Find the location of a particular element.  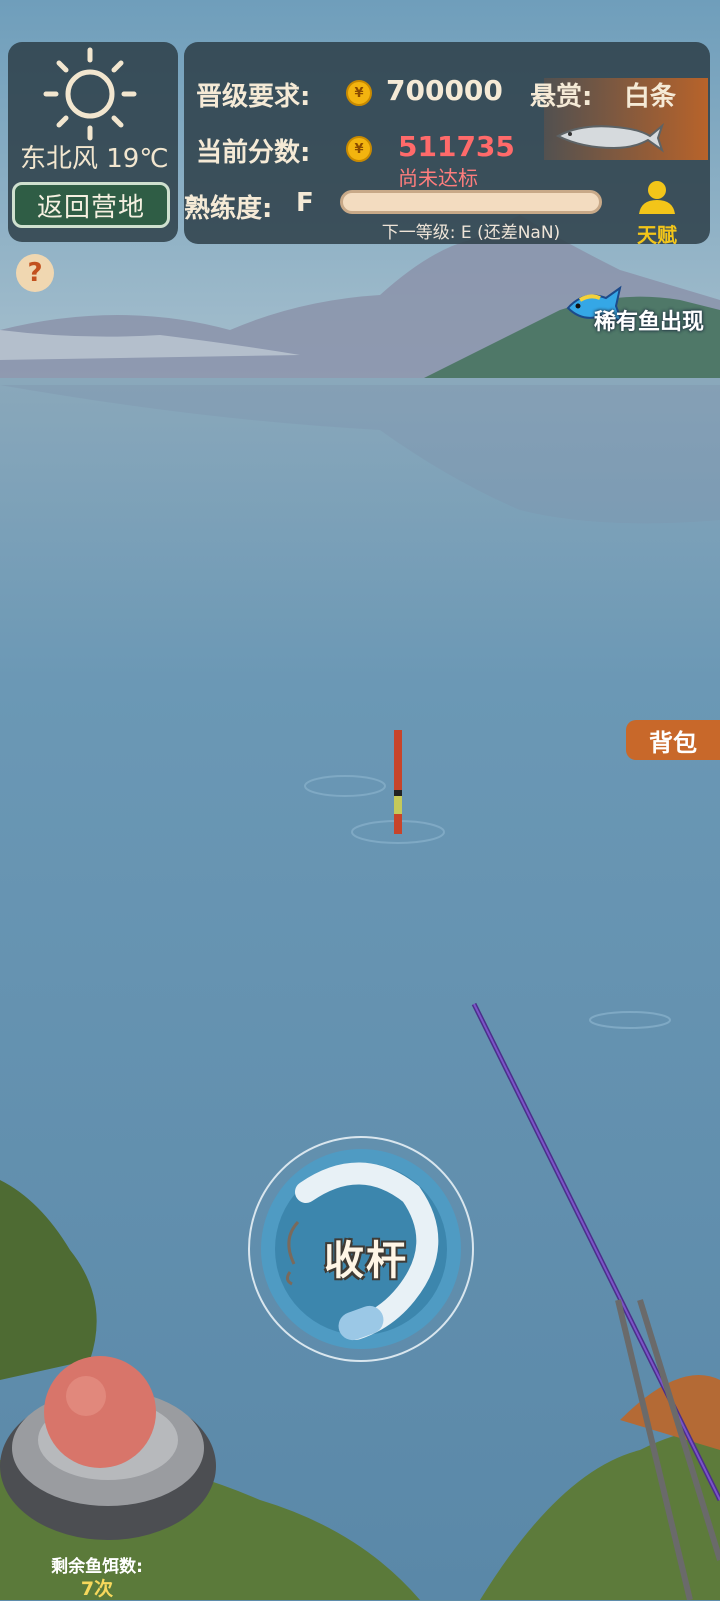

user-icon is located at coordinates (657, 197).